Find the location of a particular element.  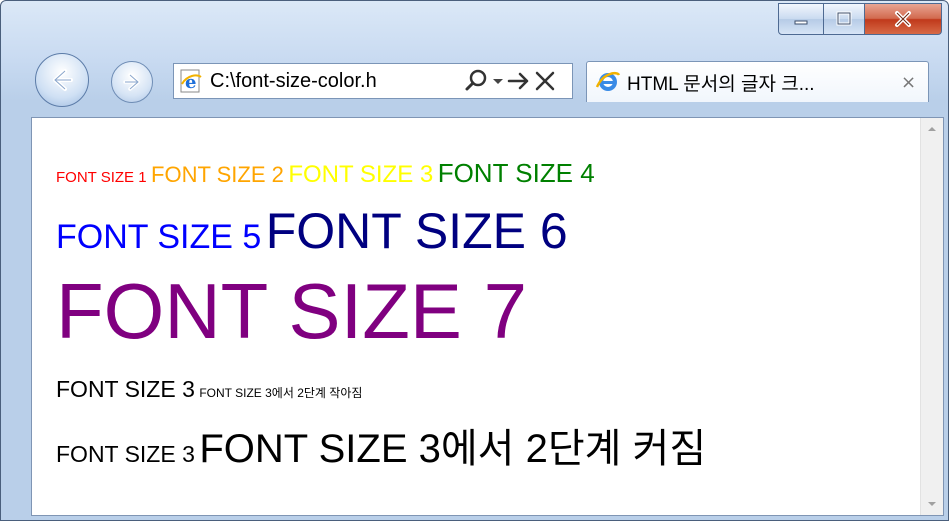

font-size-3-text-plain: FONT SIZE 3 is located at coordinates (125, 389).